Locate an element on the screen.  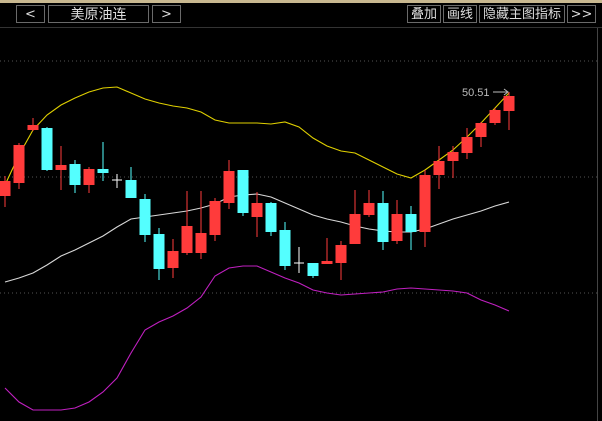
hide-indicator-button: 隐藏主图指标 is located at coordinates (522, 14).